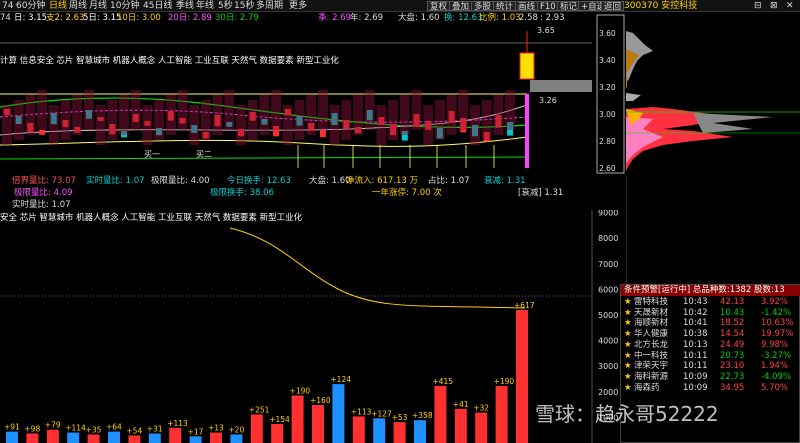 The width and height of the screenshot is (800, 443). I want to click on alert-price: 22.73, so click(732, 376).